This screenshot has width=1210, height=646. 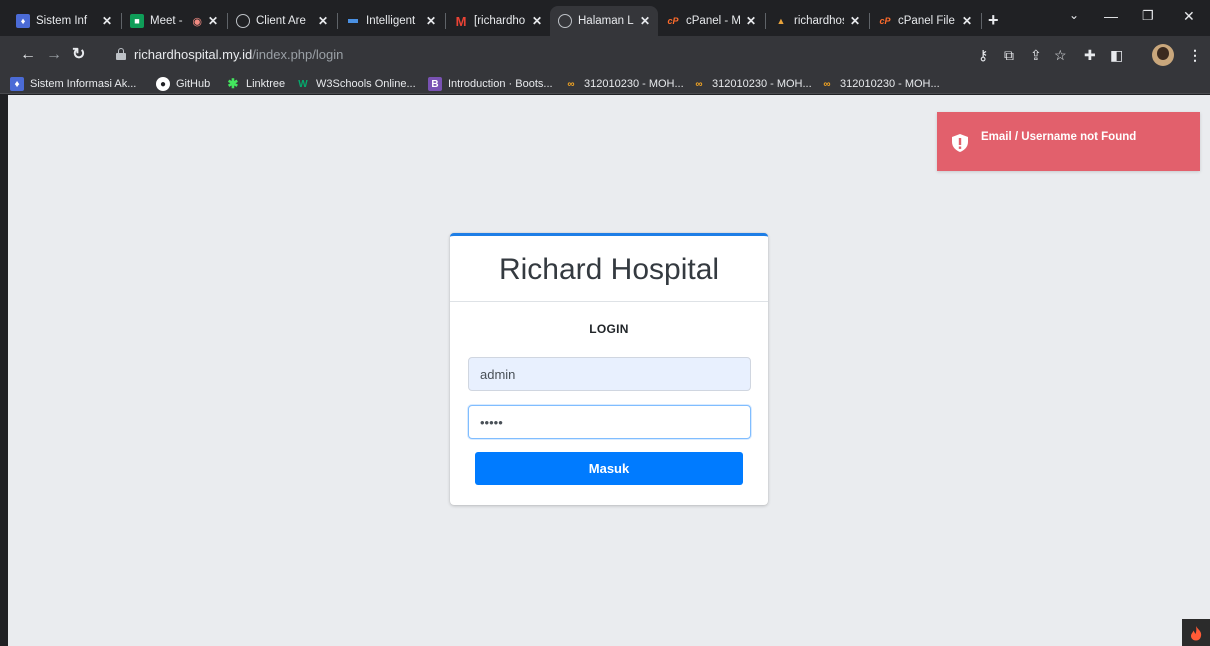 I want to click on browser-tab: Client Are ✕, so click(x=282, y=21).